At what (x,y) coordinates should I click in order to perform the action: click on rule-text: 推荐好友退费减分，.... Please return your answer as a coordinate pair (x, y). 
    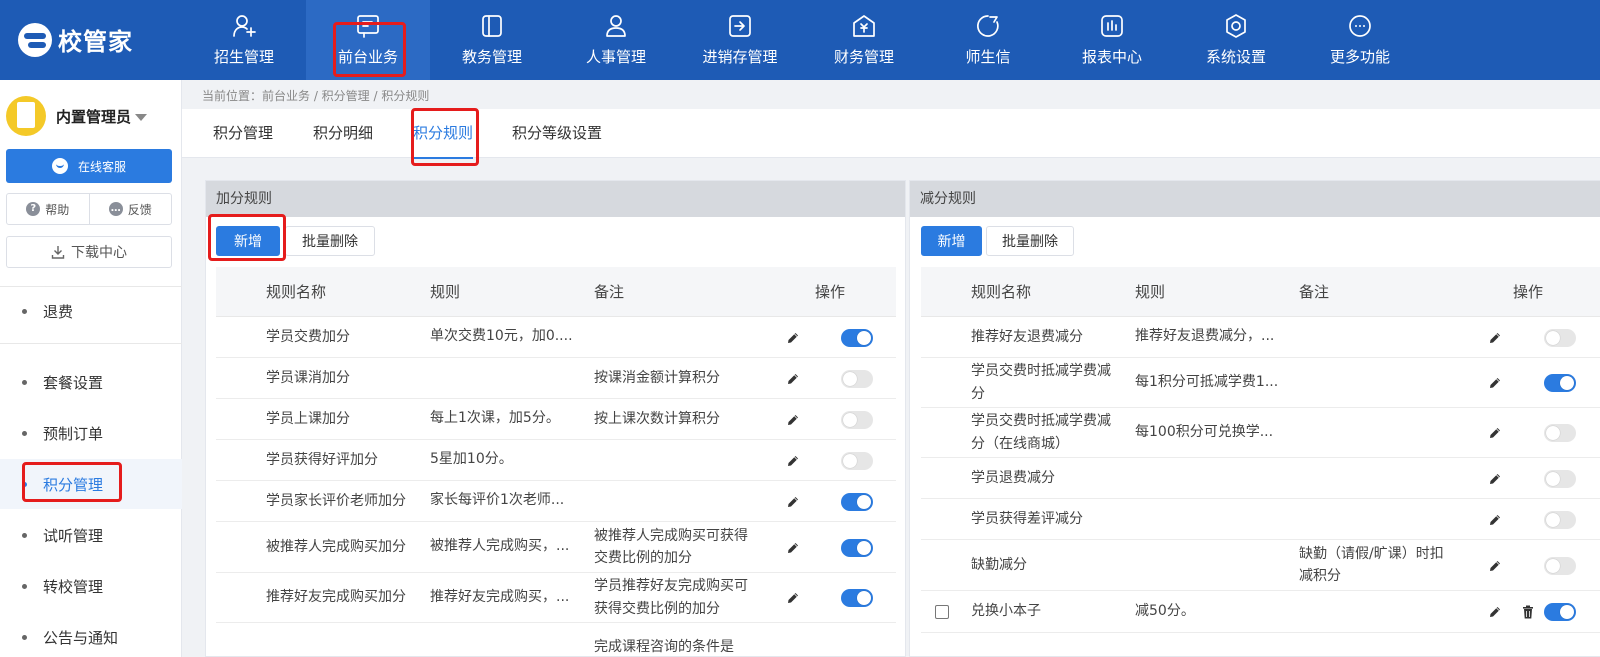
    Looking at the image, I should click on (1205, 336).